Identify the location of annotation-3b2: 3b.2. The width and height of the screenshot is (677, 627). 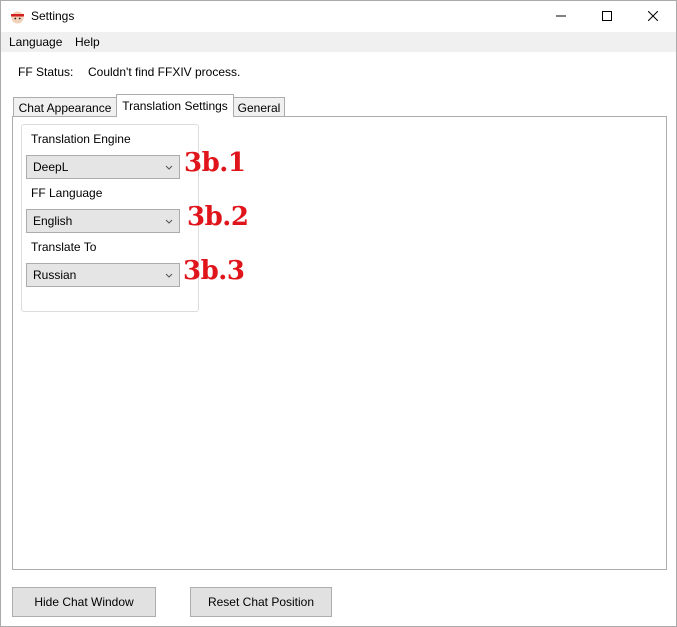
(218, 217).